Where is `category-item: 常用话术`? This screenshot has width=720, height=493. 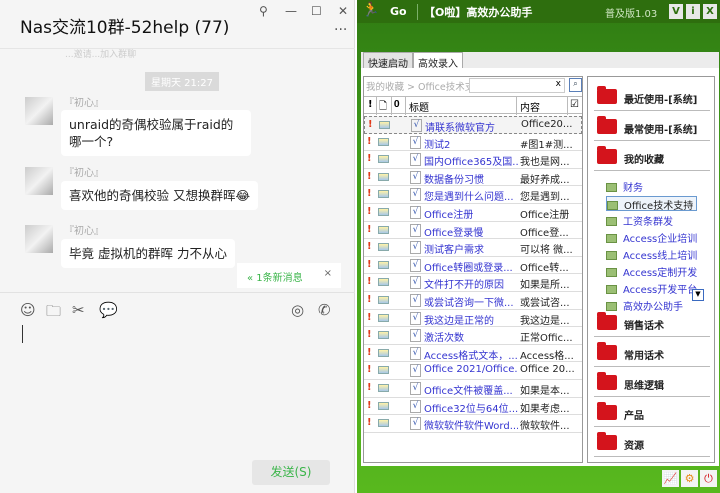 category-item: 常用话术 is located at coordinates (652, 354).